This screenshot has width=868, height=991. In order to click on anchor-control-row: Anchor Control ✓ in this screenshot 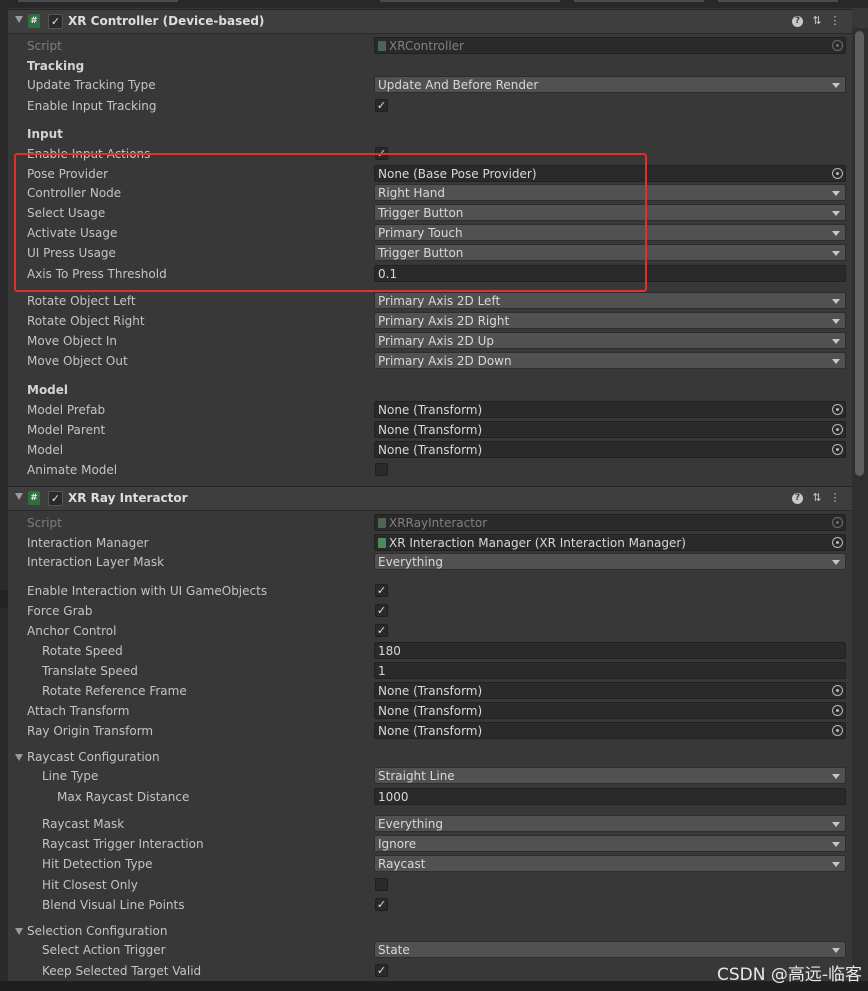, I will do `click(430, 631)`.